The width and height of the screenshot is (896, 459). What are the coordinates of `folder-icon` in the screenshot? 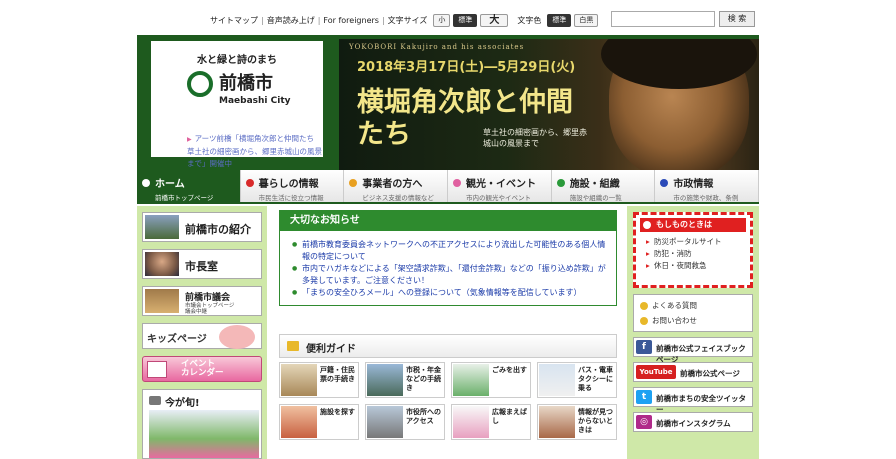 It's located at (293, 346).